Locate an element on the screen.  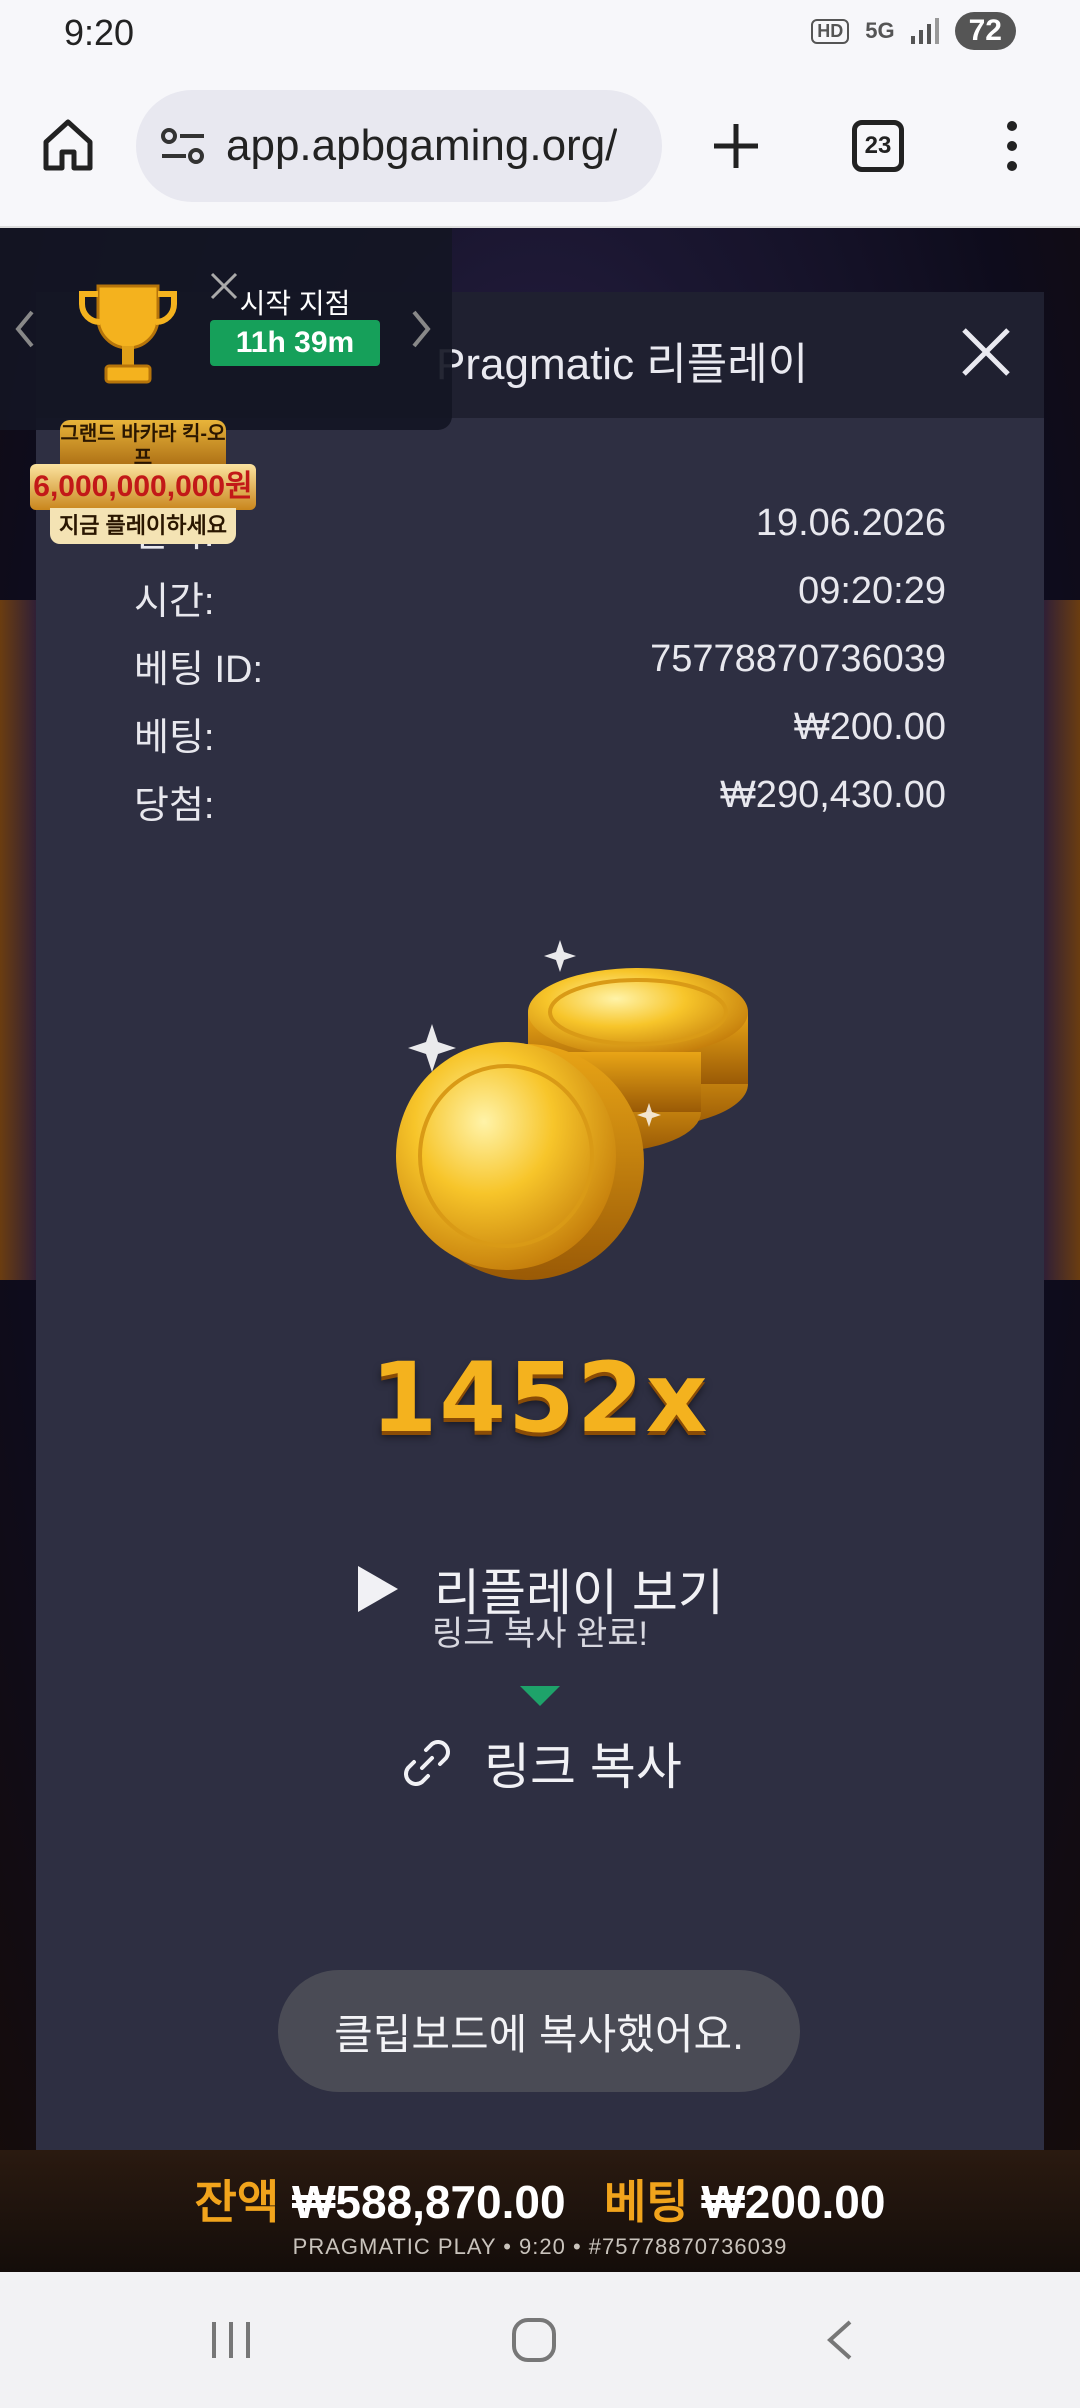
chevron-left-icon is located at coordinates (25, 329).